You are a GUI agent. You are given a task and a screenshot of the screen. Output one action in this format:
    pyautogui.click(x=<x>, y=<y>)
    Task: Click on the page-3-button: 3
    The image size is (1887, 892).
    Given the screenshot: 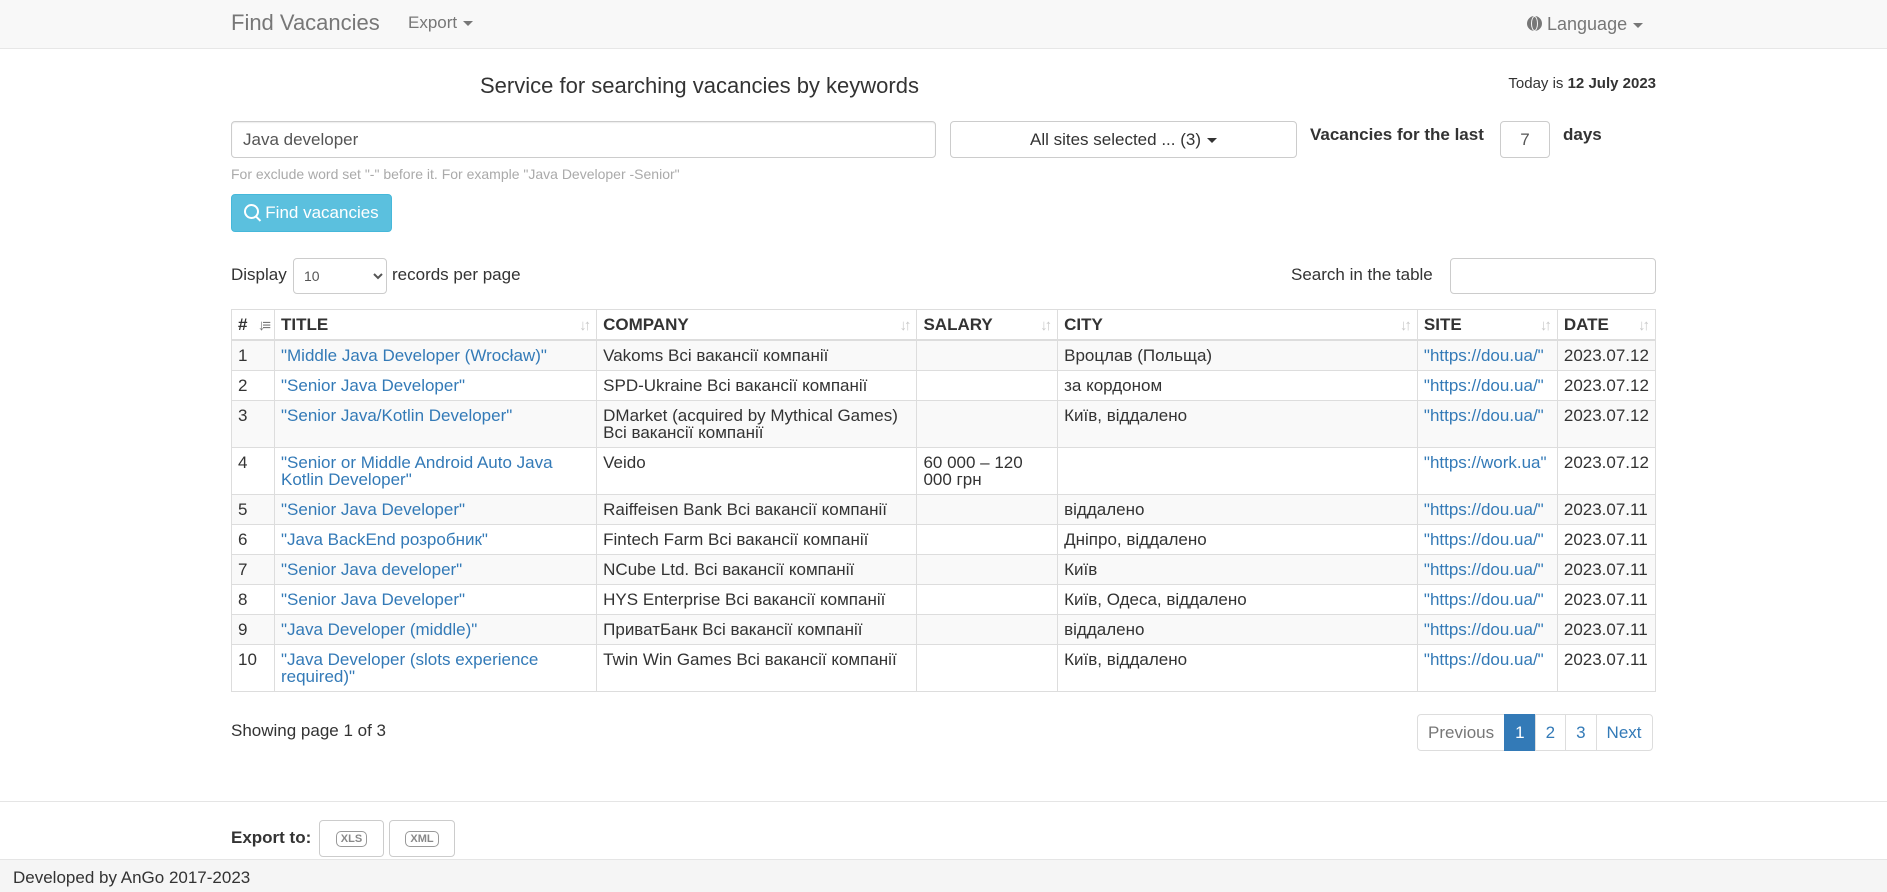 What is the action you would take?
    pyautogui.click(x=1581, y=732)
    